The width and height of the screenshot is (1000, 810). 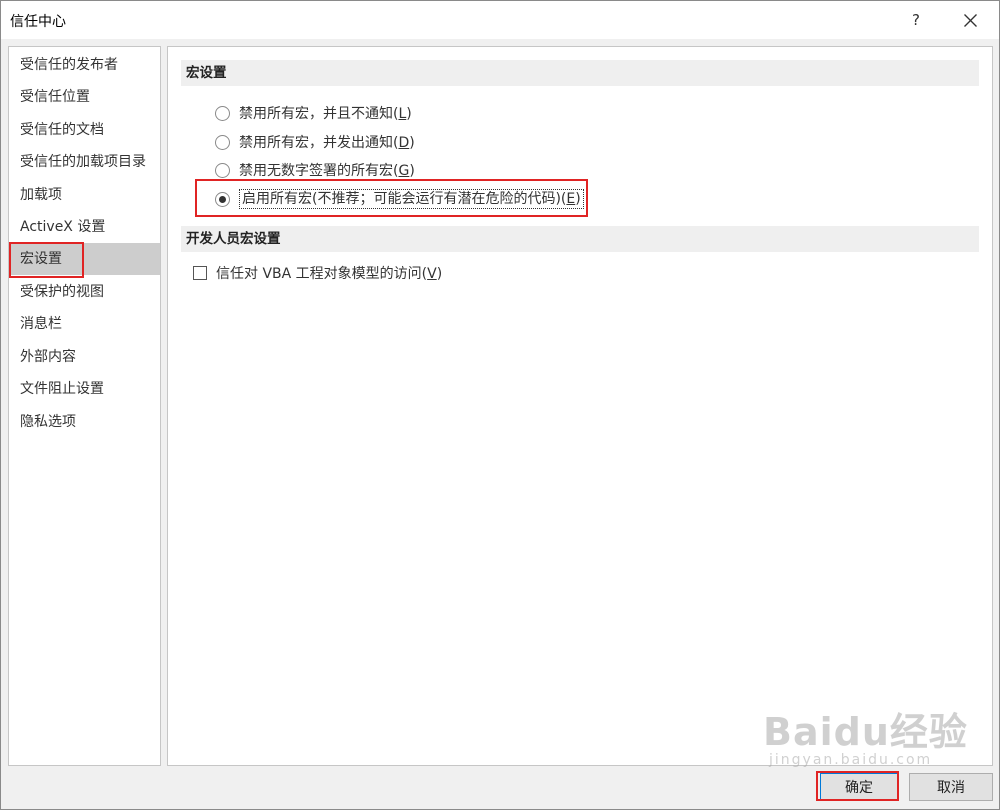 I want to click on title-bar: 信任中心 ?, so click(x=500, y=20).